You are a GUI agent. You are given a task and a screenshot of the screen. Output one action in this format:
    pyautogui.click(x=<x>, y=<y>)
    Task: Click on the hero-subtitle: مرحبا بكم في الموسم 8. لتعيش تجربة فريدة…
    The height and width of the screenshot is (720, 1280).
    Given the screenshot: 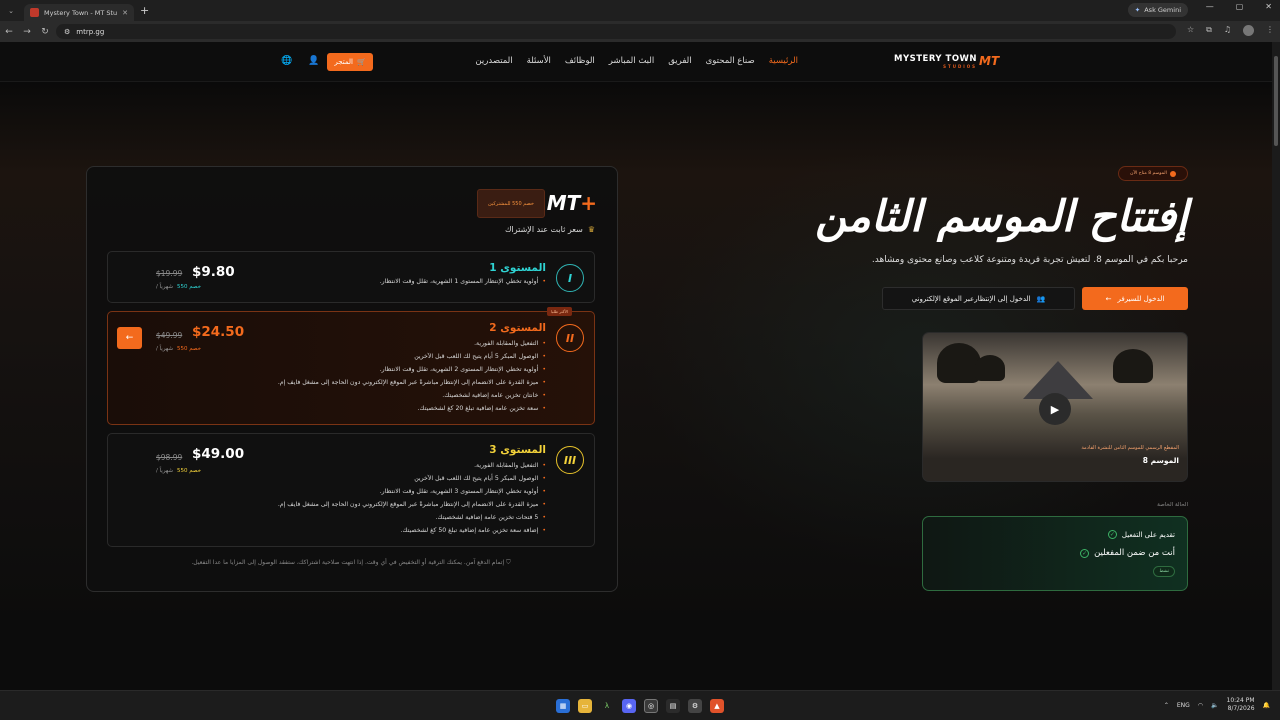 What is the action you would take?
    pyautogui.click(x=1029, y=260)
    